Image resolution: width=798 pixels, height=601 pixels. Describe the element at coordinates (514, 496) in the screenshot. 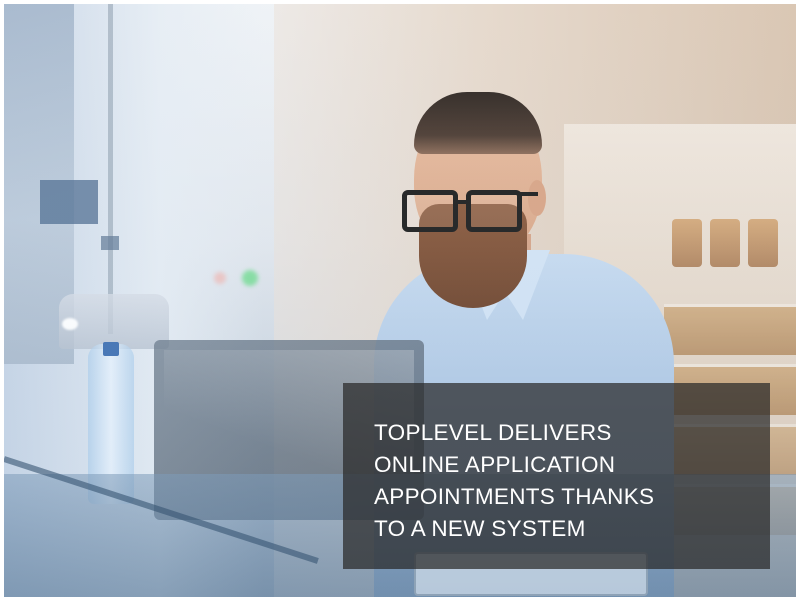

I see `headline-line: APPOINTMENTS THANKS` at that location.